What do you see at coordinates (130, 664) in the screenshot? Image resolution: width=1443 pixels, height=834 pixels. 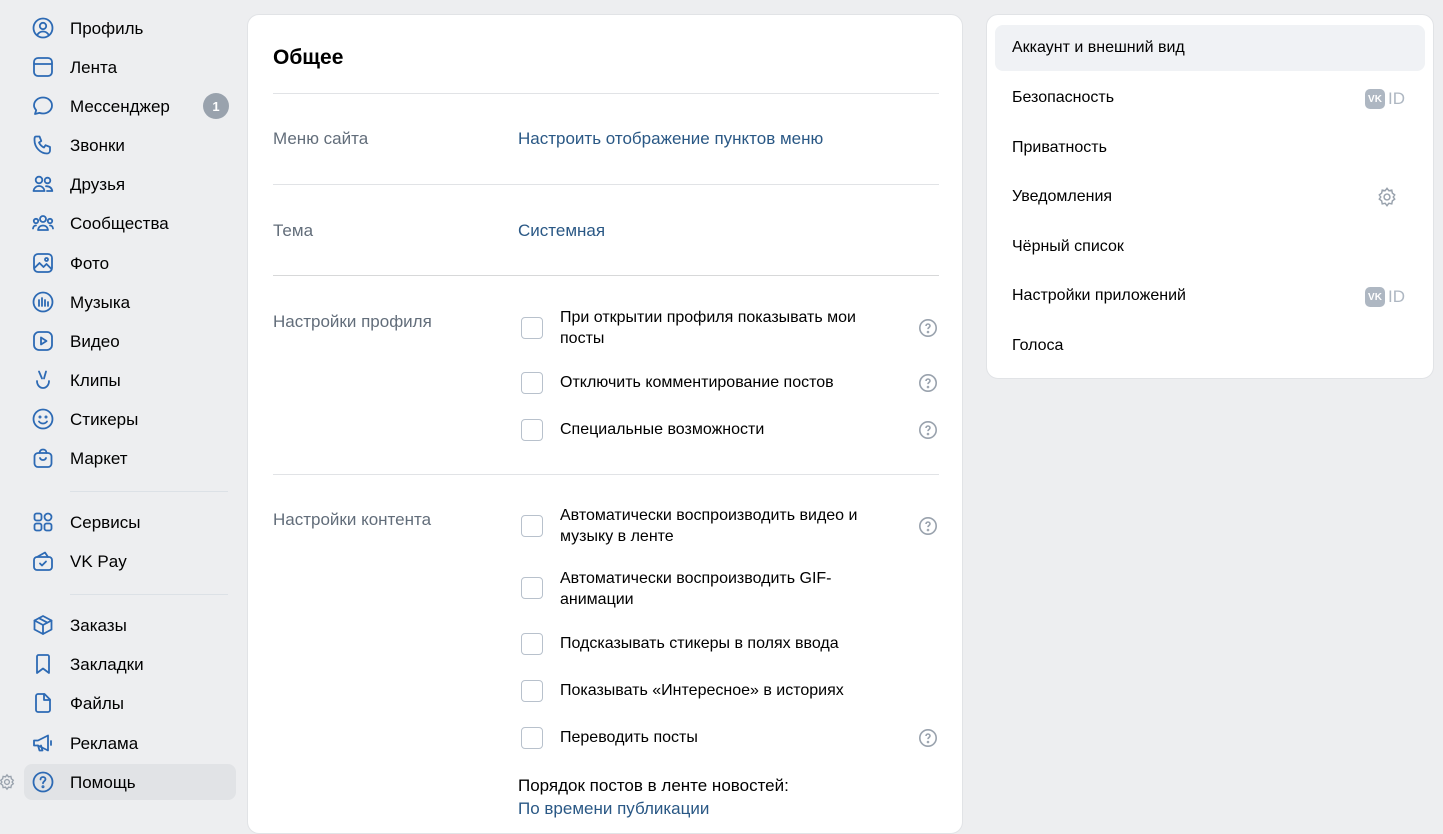 I see `nav-item-bookmarks: Закладки` at bounding box center [130, 664].